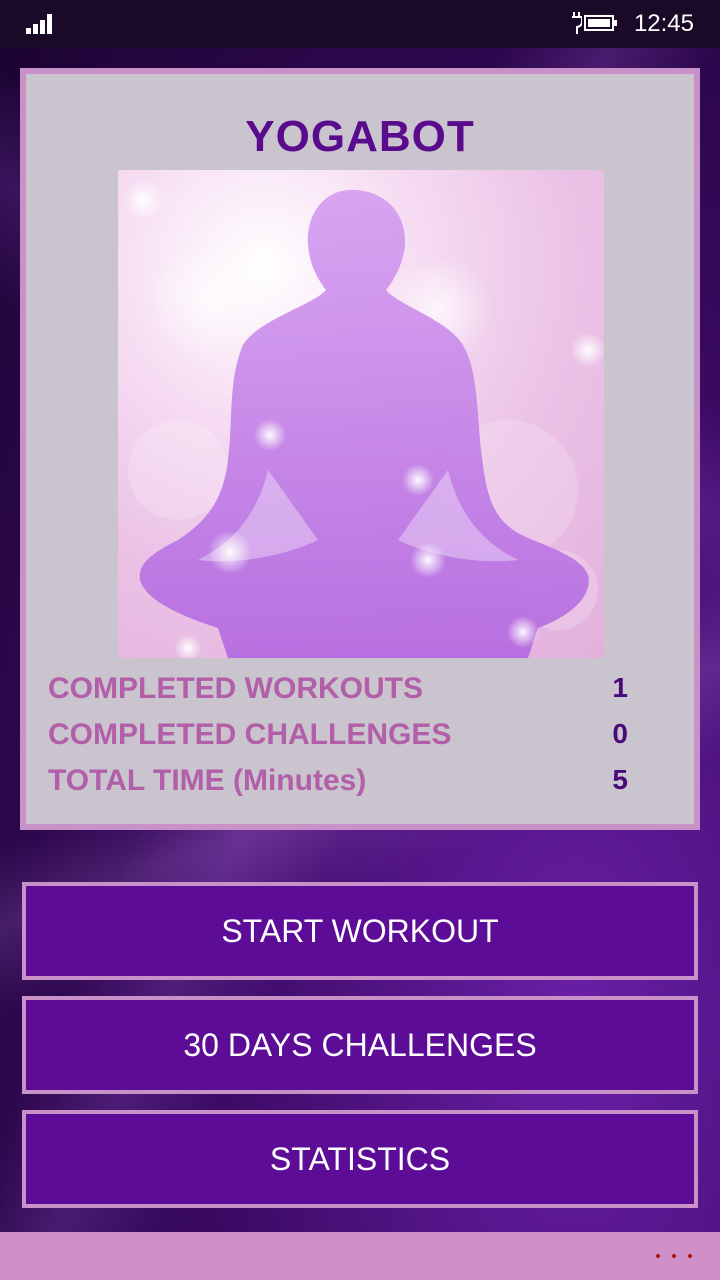  What do you see at coordinates (620, 779) in the screenshot?
I see `stat-value: 5` at bounding box center [620, 779].